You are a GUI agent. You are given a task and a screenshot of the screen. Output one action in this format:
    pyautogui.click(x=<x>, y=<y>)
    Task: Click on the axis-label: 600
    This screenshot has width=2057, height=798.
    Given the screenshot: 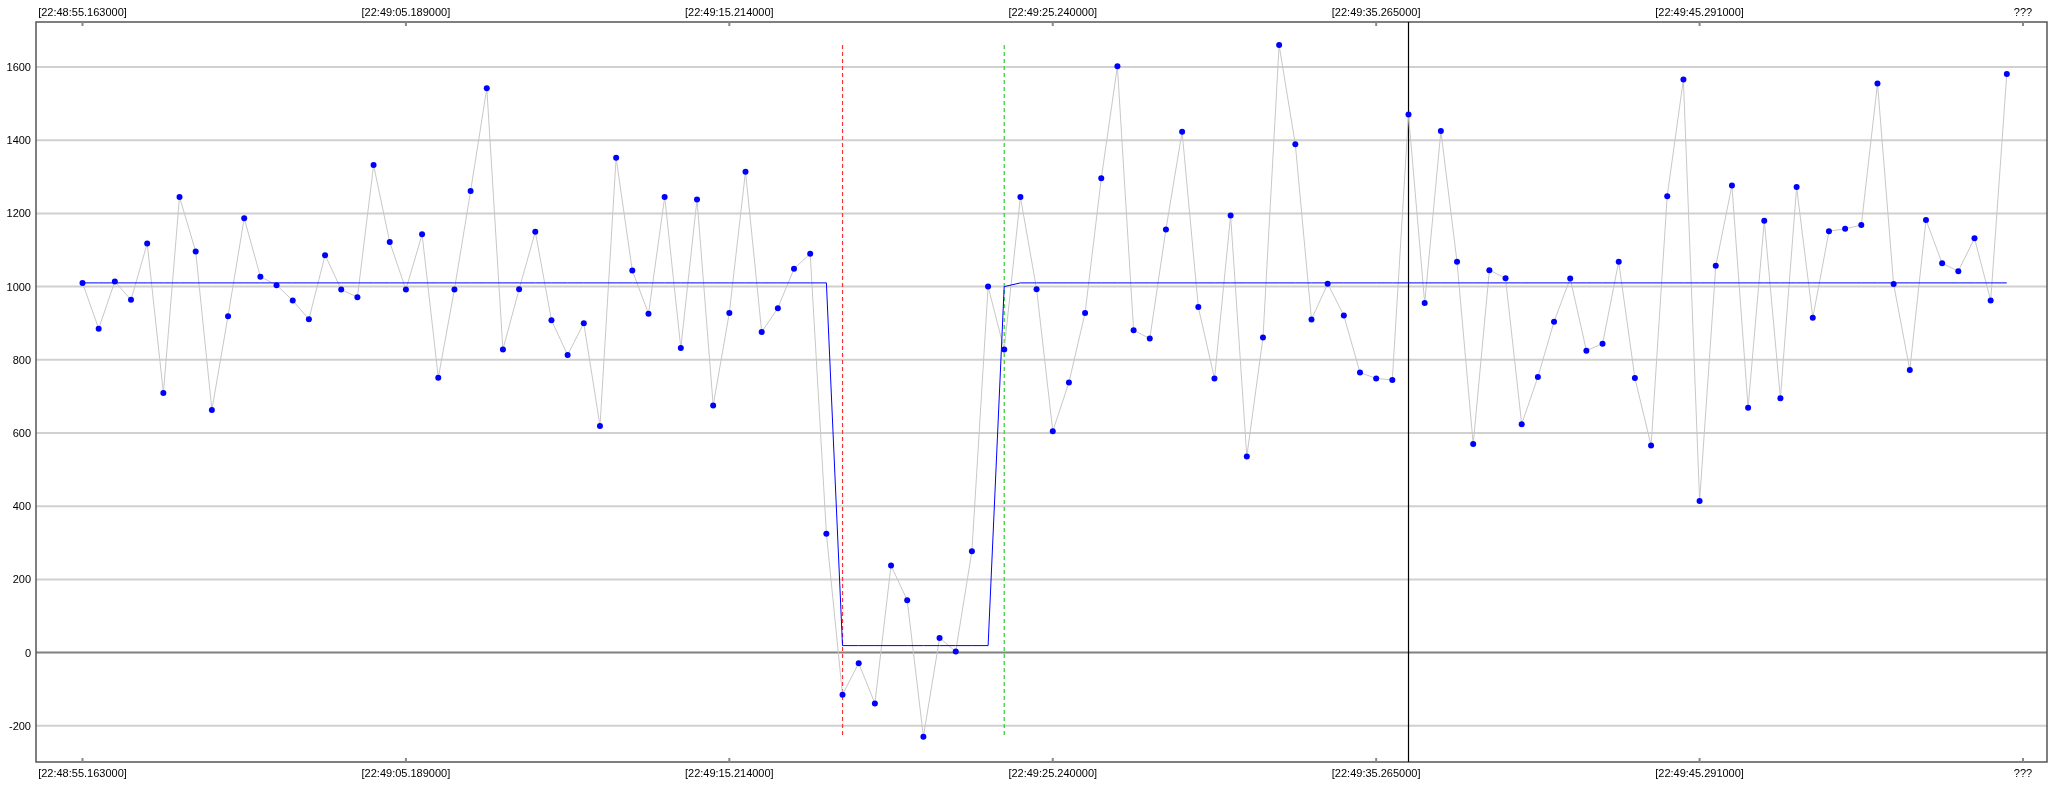 What is the action you would take?
    pyautogui.click(x=21, y=433)
    